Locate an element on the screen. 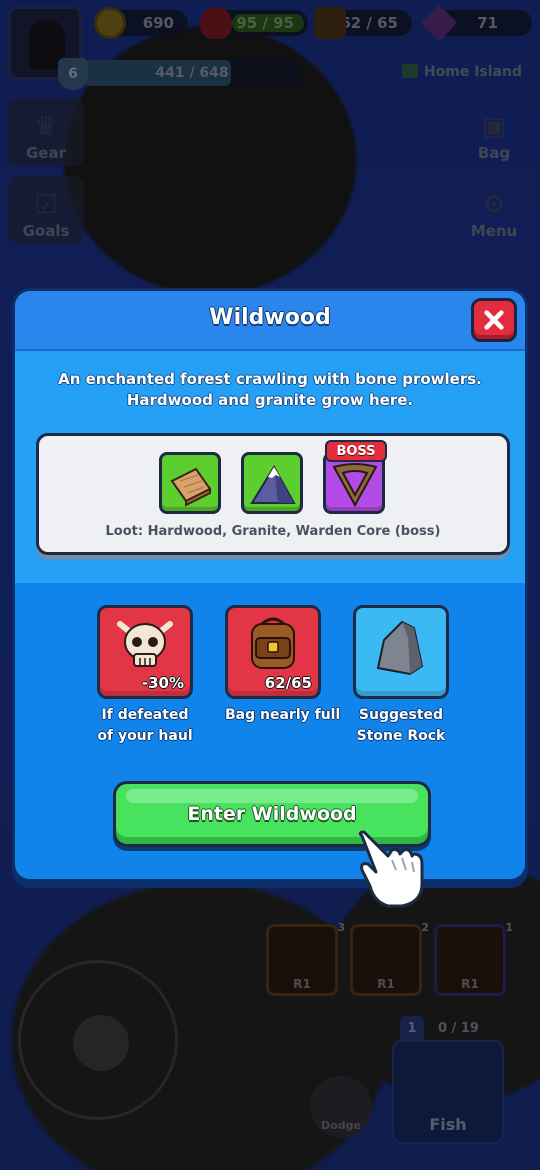  stat-label-line-2: Stone Rock is located at coordinates (401, 736).